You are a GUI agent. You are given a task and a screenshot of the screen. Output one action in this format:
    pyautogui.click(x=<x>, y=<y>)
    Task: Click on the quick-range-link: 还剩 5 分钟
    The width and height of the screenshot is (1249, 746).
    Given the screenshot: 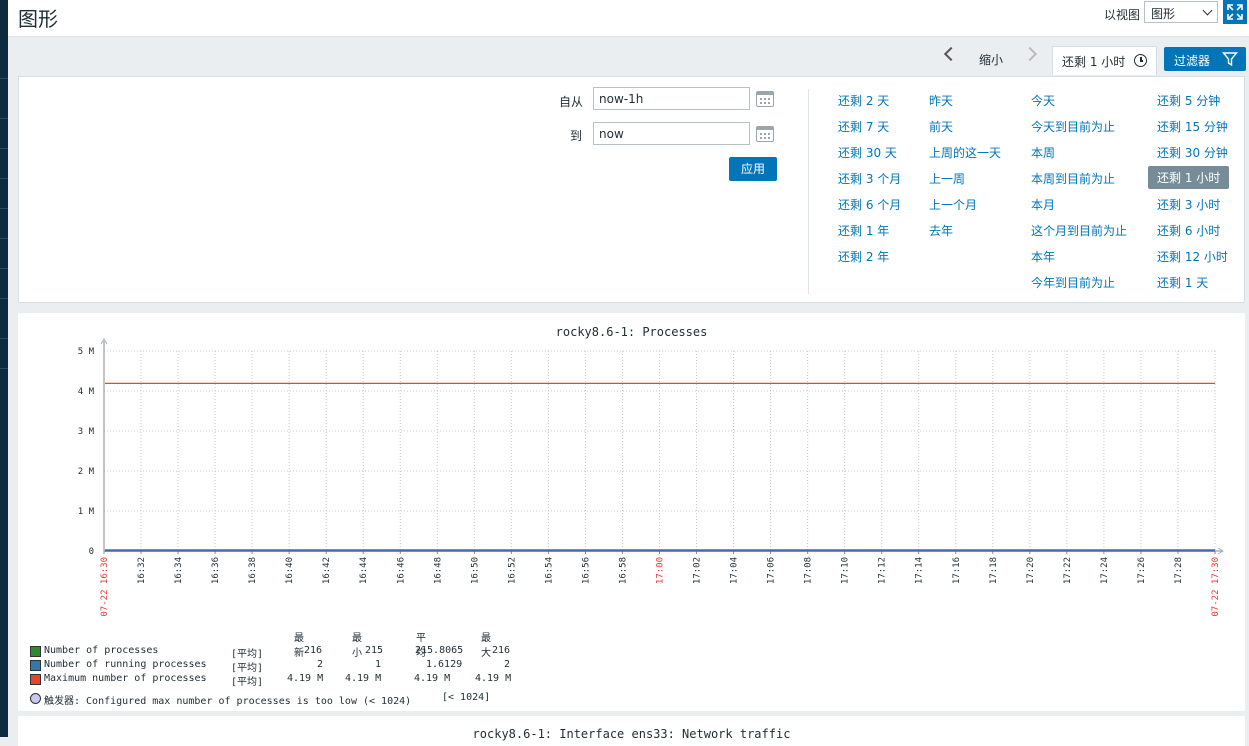 What is the action you would take?
    pyautogui.click(x=1188, y=100)
    